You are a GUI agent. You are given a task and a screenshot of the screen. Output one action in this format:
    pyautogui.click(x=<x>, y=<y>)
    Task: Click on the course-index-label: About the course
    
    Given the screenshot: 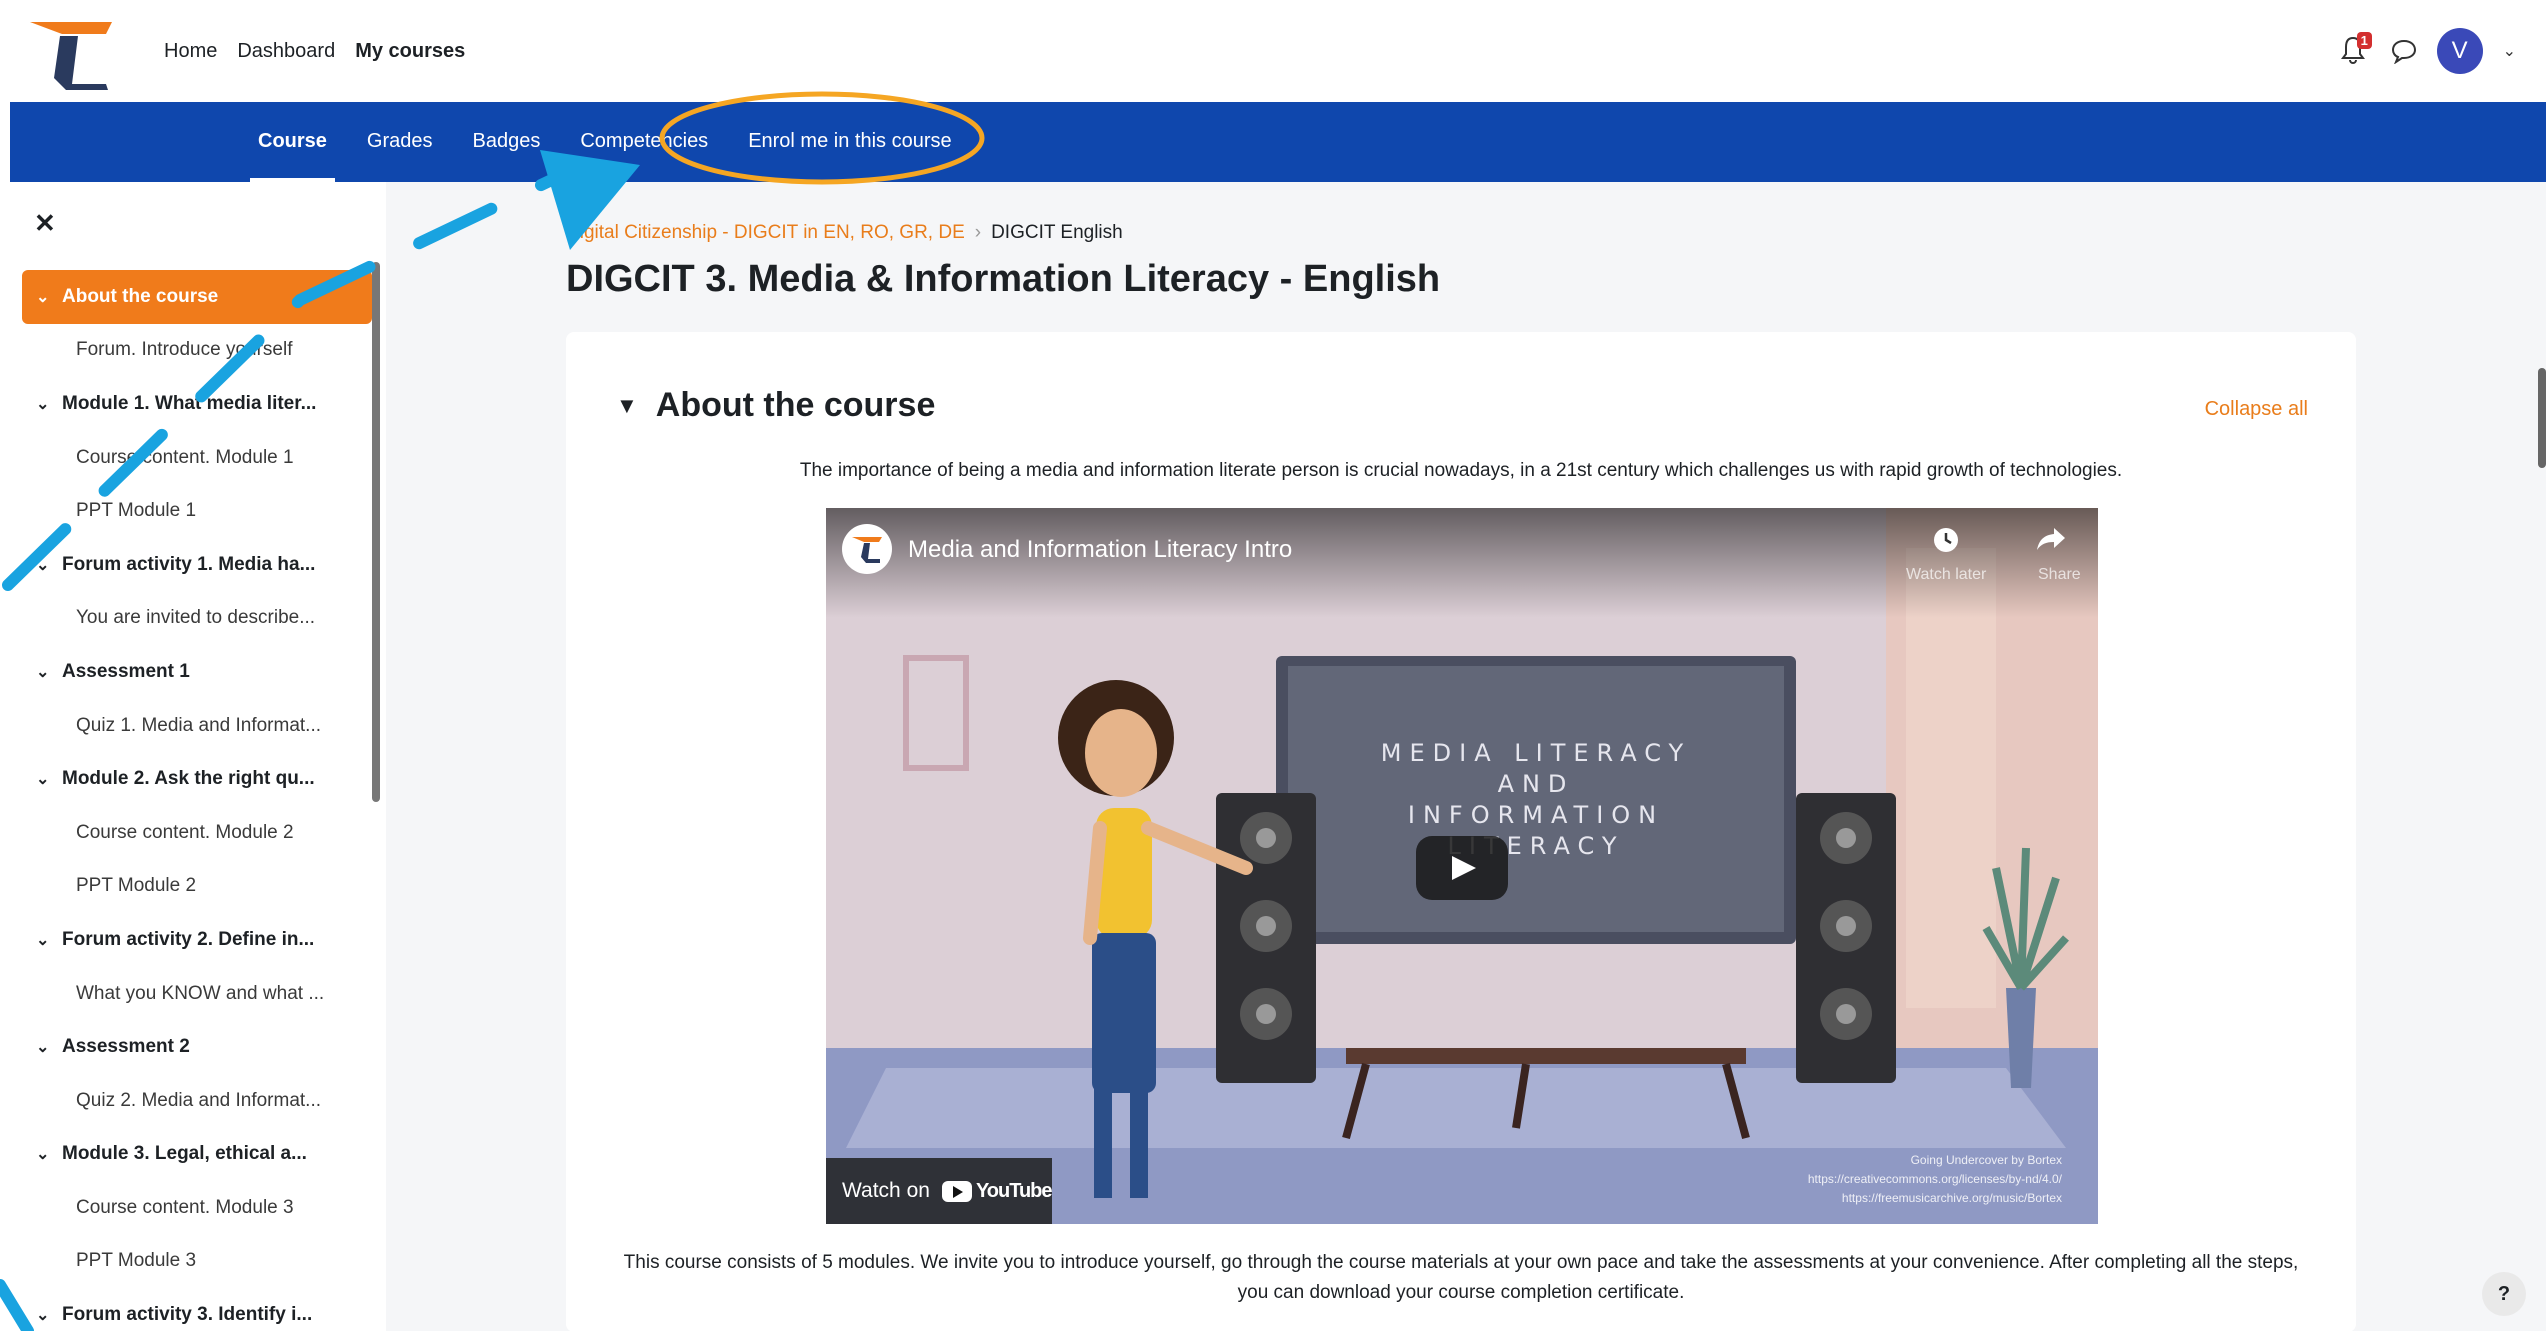 What is the action you would take?
    pyautogui.click(x=140, y=296)
    